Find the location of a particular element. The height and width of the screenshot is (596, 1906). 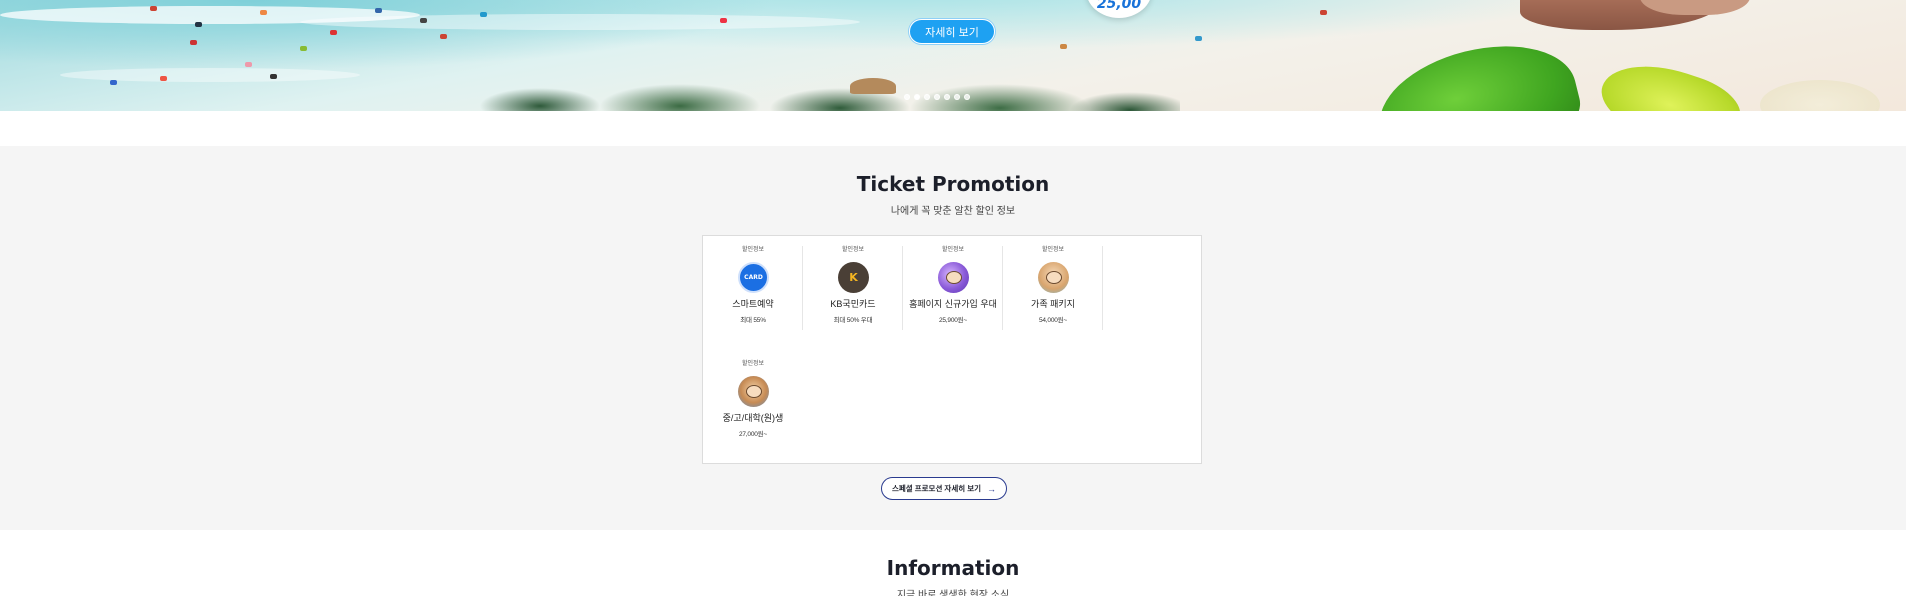

promotion-item-smart-reservation: 할인정보 CARD 스마트예약 최대 55% is located at coordinates (753, 288).